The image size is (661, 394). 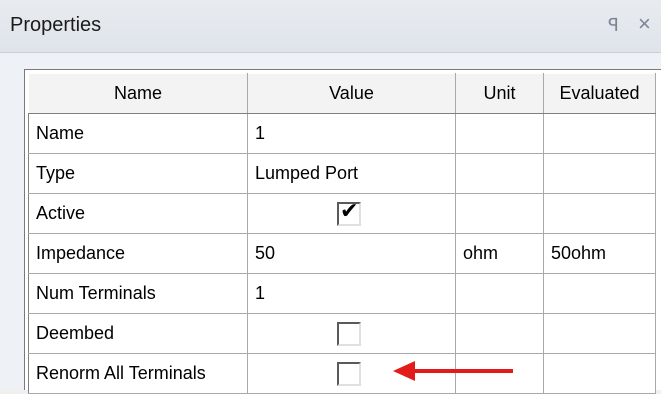 I want to click on checkmark-icon: ✔, so click(x=349, y=211).